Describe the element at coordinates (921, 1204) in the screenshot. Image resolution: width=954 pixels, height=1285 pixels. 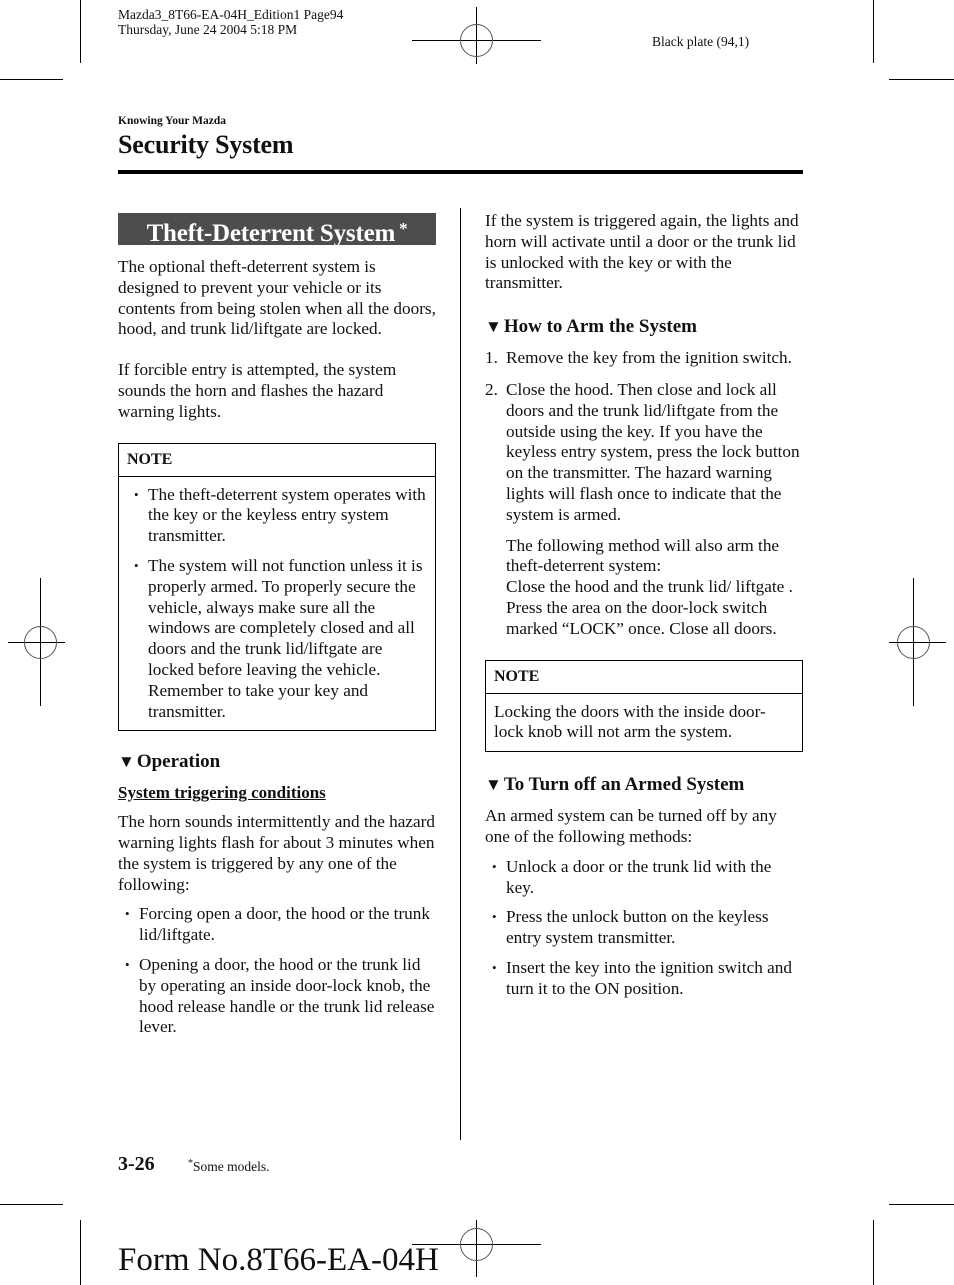
I see `crop-mark-bottom-right-horizontal` at that location.